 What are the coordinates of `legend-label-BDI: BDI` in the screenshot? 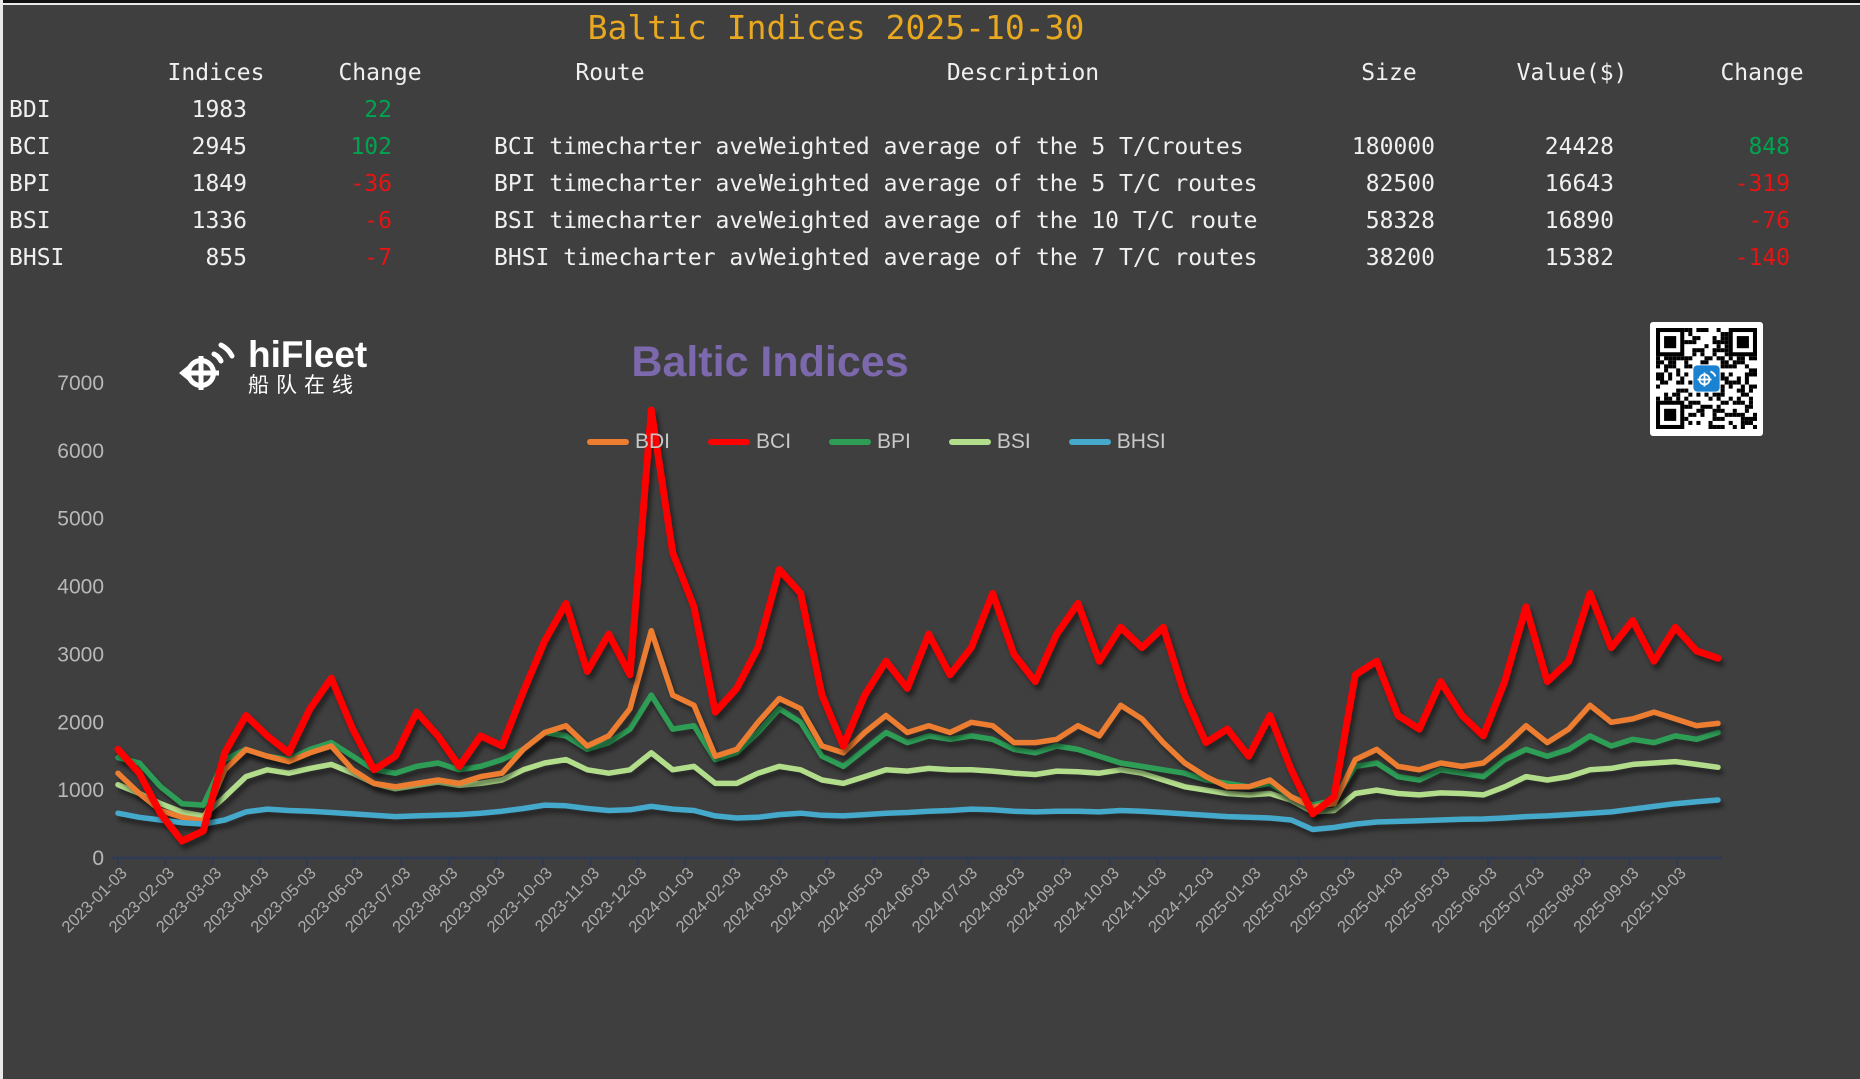 It's located at (653, 441).